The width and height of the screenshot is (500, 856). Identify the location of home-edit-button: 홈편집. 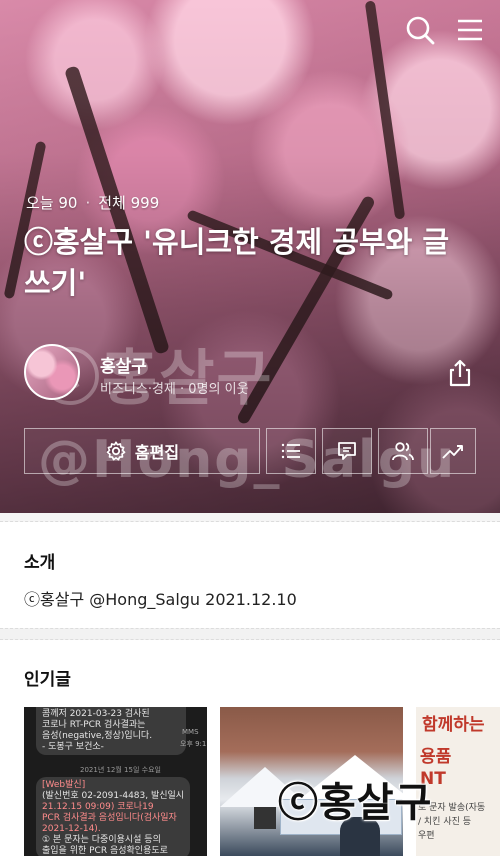
(142, 451).